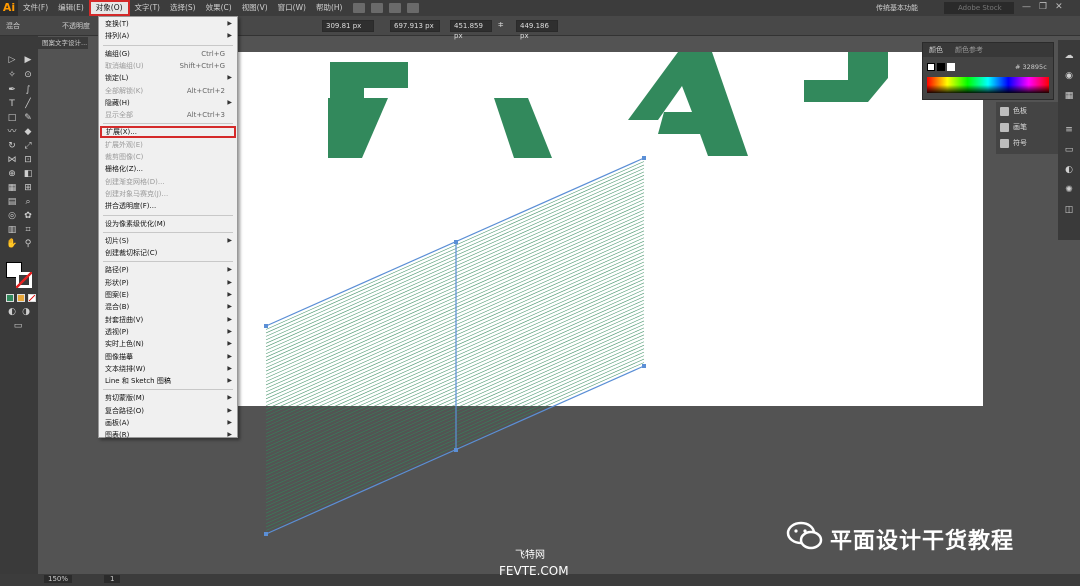  Describe the element at coordinates (18, 326) in the screenshot. I see `screen-mode-icon: ▭` at that location.